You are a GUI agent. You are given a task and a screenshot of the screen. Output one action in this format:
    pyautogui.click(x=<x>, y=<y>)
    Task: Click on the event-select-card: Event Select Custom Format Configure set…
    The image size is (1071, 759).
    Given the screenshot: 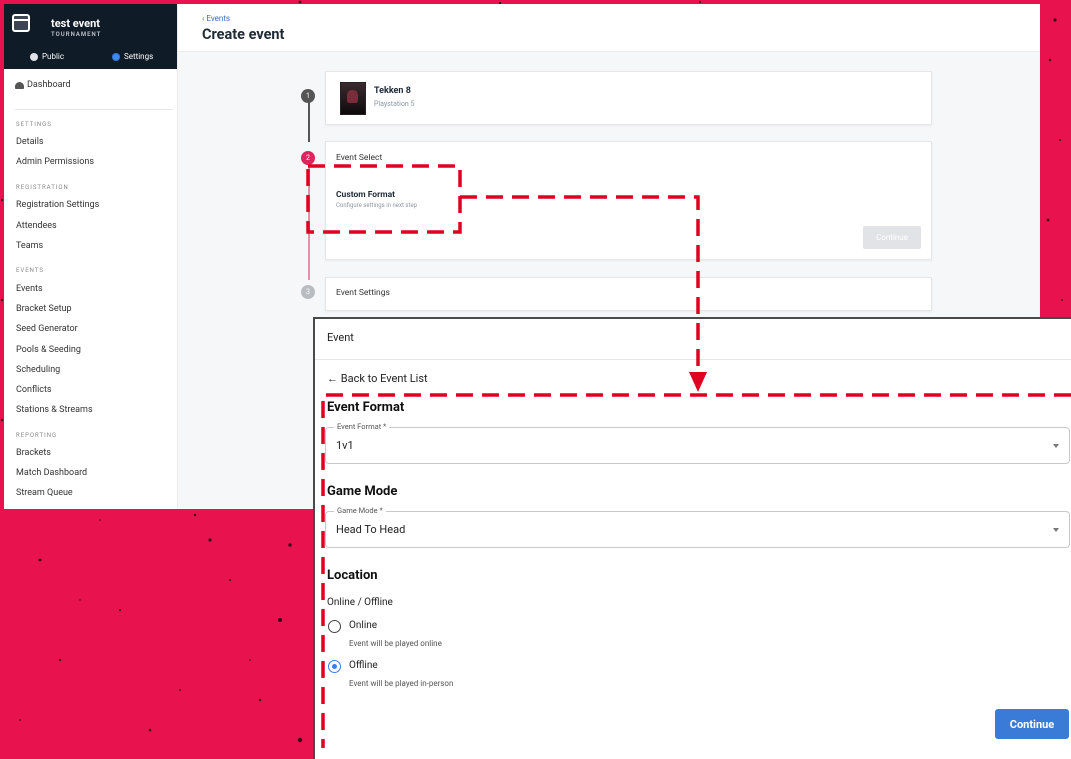 What is the action you would take?
    pyautogui.click(x=628, y=200)
    